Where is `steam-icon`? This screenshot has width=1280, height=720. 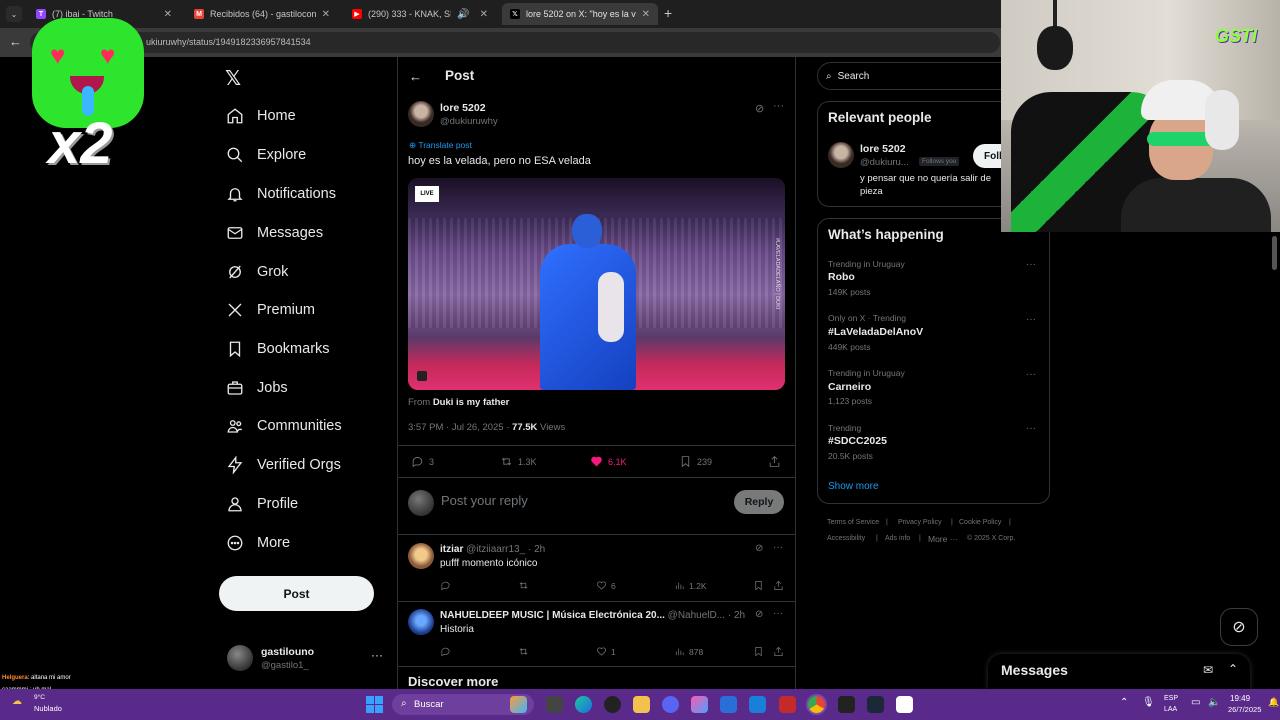 steam-icon is located at coordinates (875, 704).